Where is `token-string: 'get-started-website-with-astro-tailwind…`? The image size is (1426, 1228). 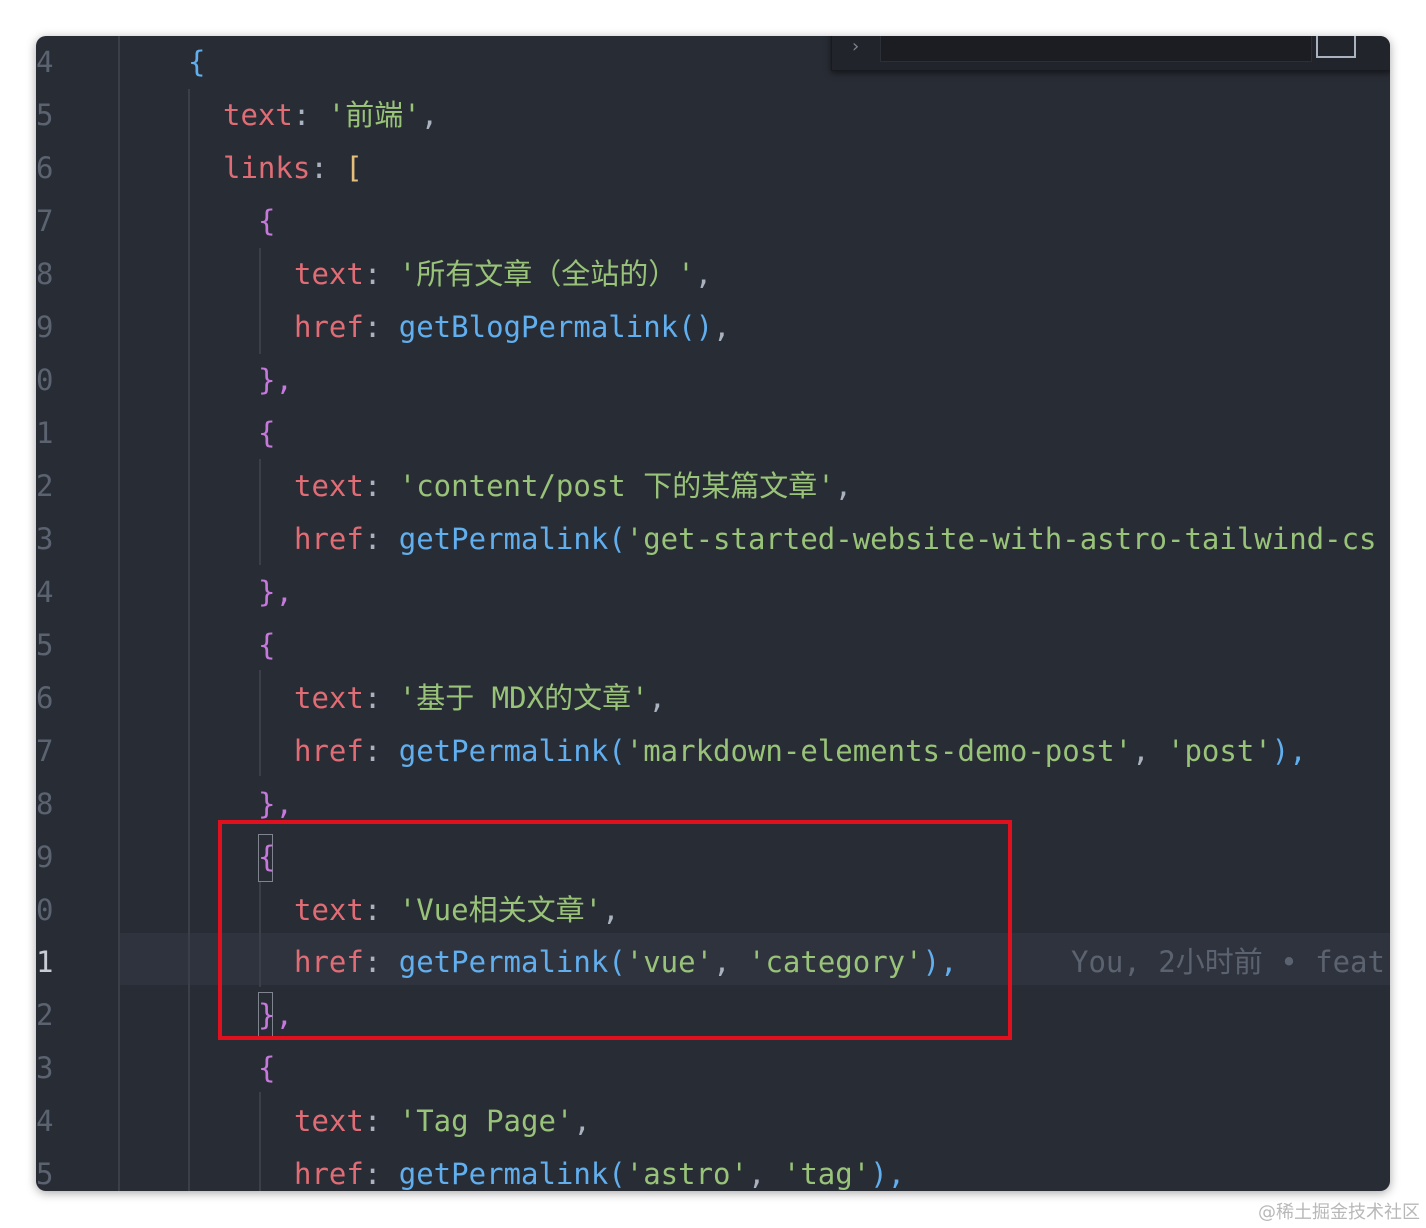
token-string: 'get-started-website-with-astro-tailwind… is located at coordinates (1001, 539).